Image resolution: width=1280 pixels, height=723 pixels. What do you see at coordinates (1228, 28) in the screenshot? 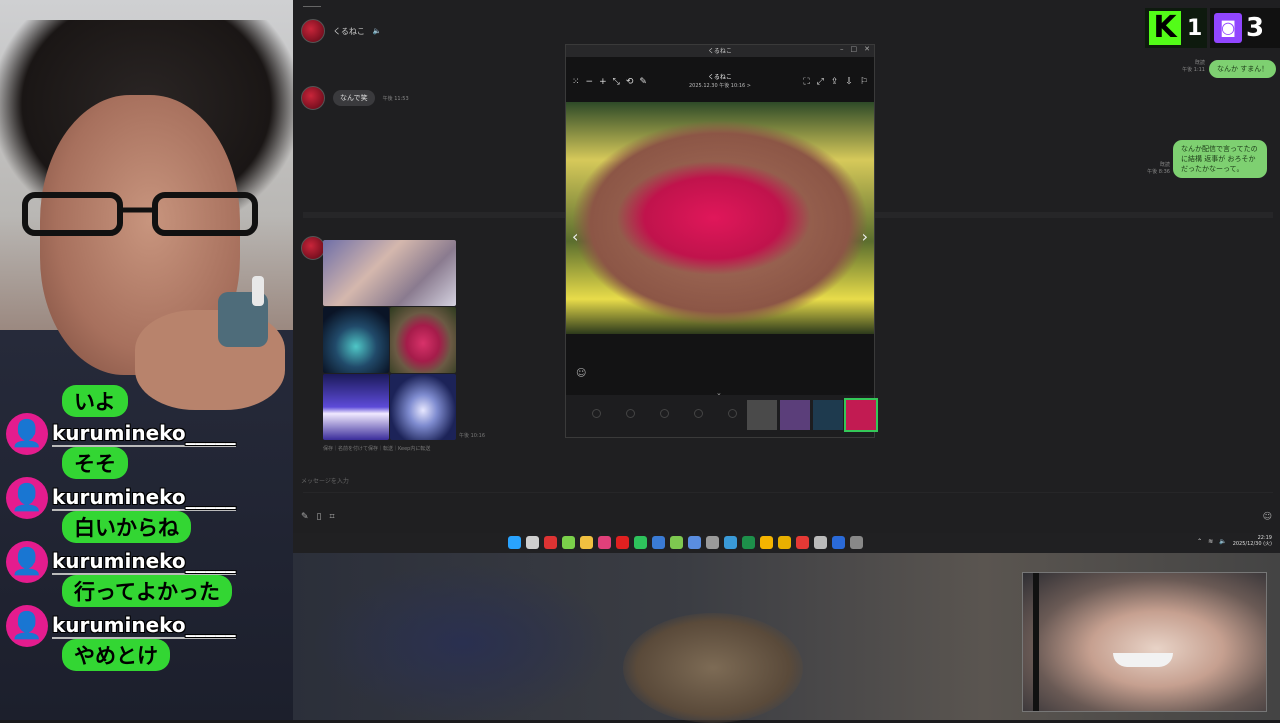
I see `twitch-logo-icon: ◙` at bounding box center [1228, 28].